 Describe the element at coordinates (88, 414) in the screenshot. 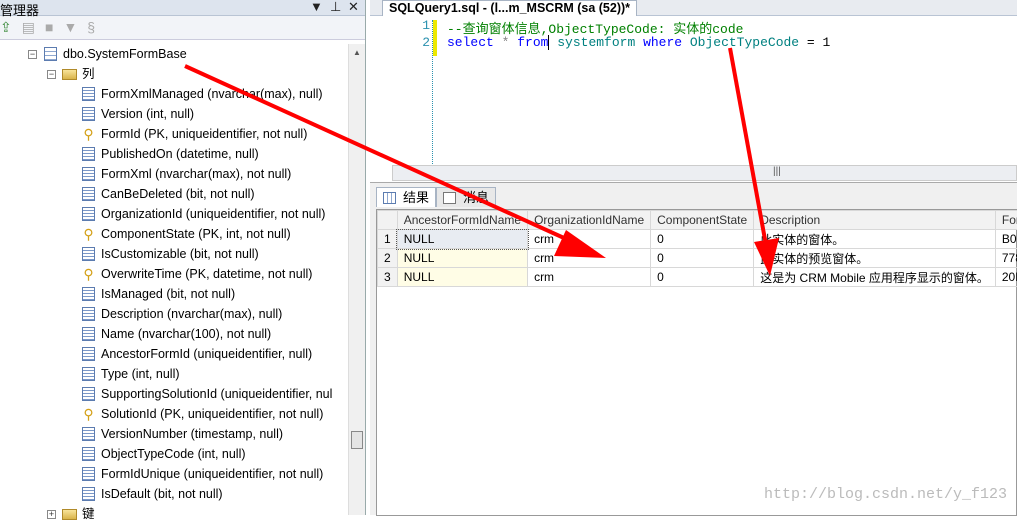

I see `key-icon: ⚲` at that location.